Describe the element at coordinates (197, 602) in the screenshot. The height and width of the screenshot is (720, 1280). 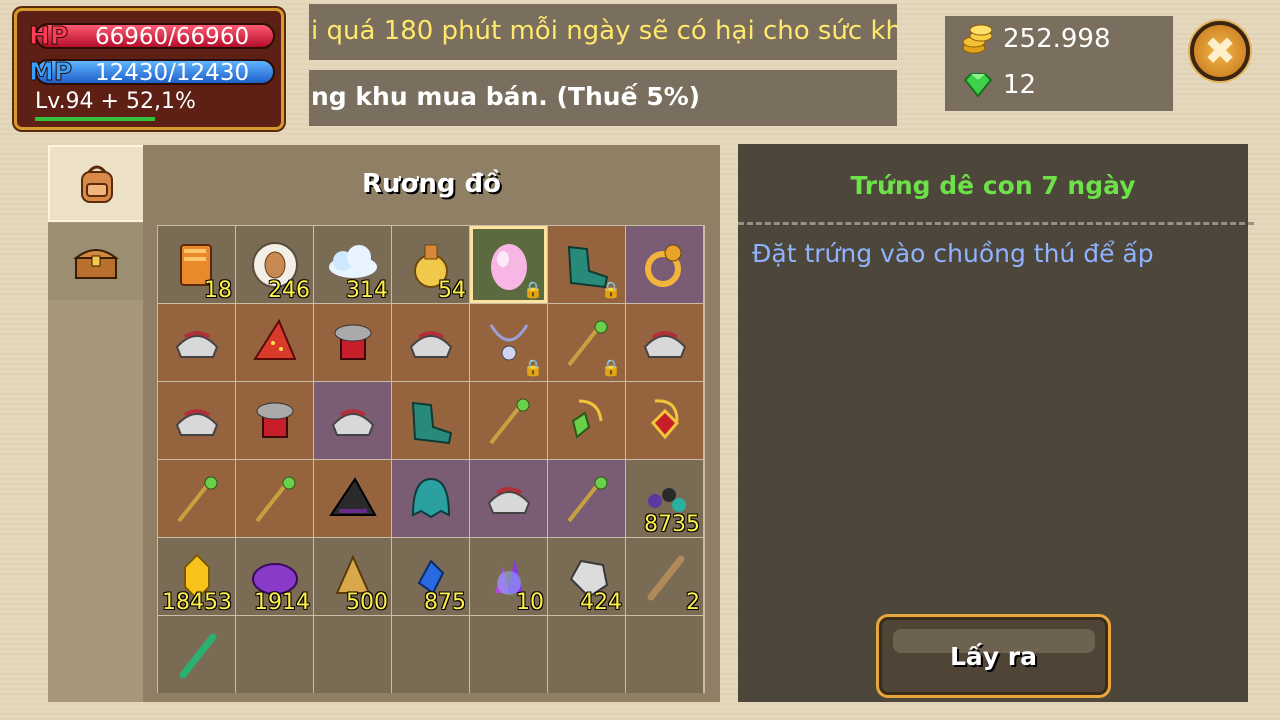
I see `item-count: 18453` at that location.